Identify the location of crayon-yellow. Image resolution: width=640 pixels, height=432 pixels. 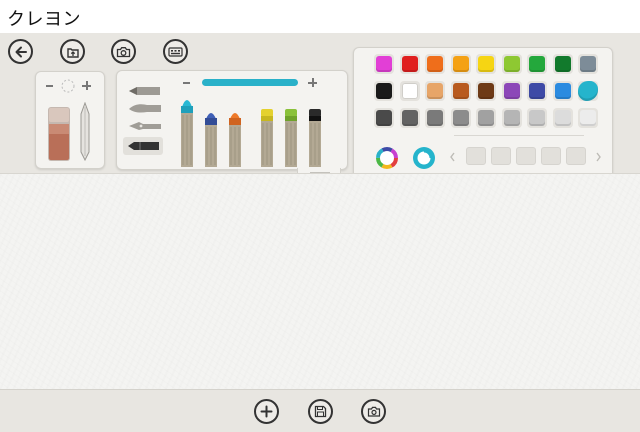
(267, 138).